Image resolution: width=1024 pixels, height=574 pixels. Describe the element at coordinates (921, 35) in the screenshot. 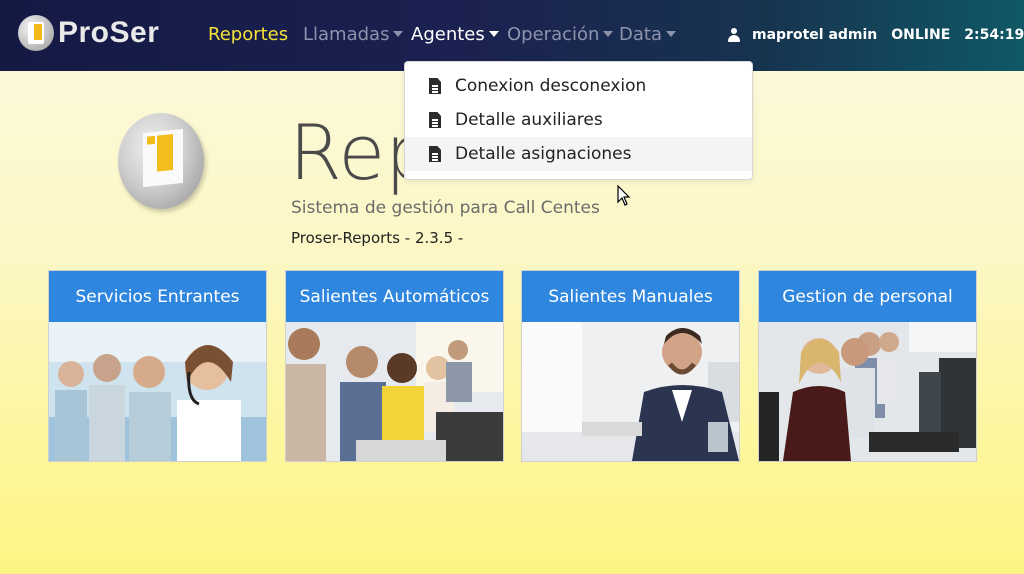

I see `user-status: ONLINE` at that location.